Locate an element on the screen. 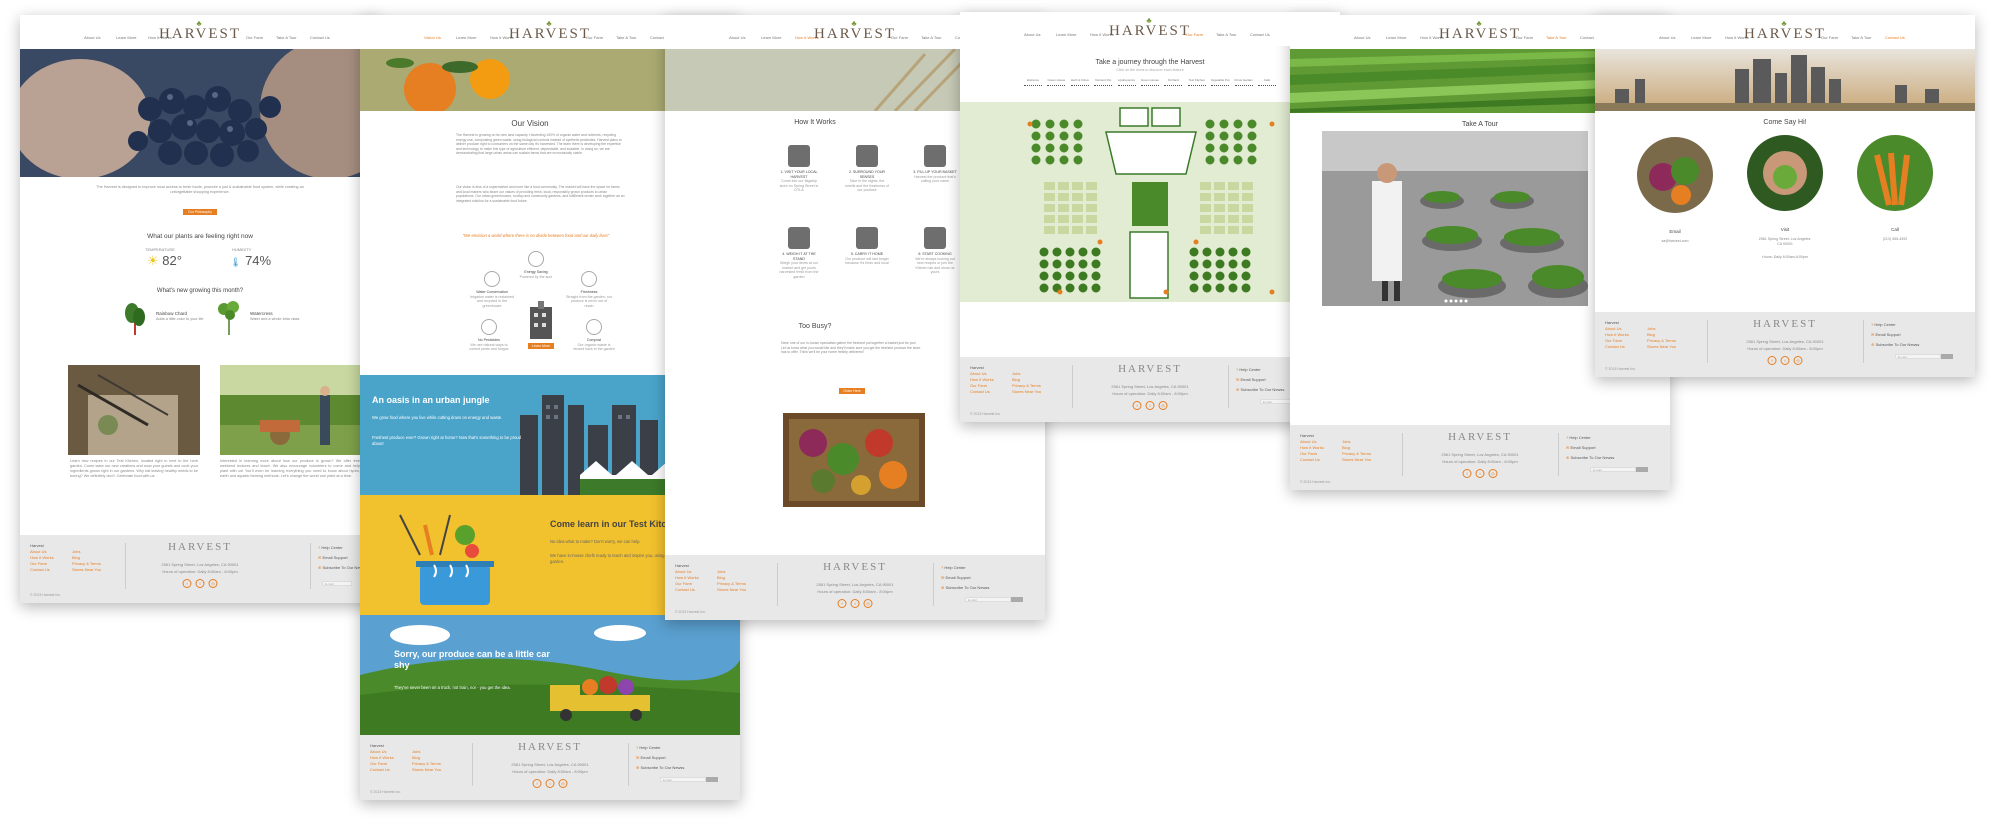  farm-tab: Test Kitchen is located at coordinates (1197, 82).